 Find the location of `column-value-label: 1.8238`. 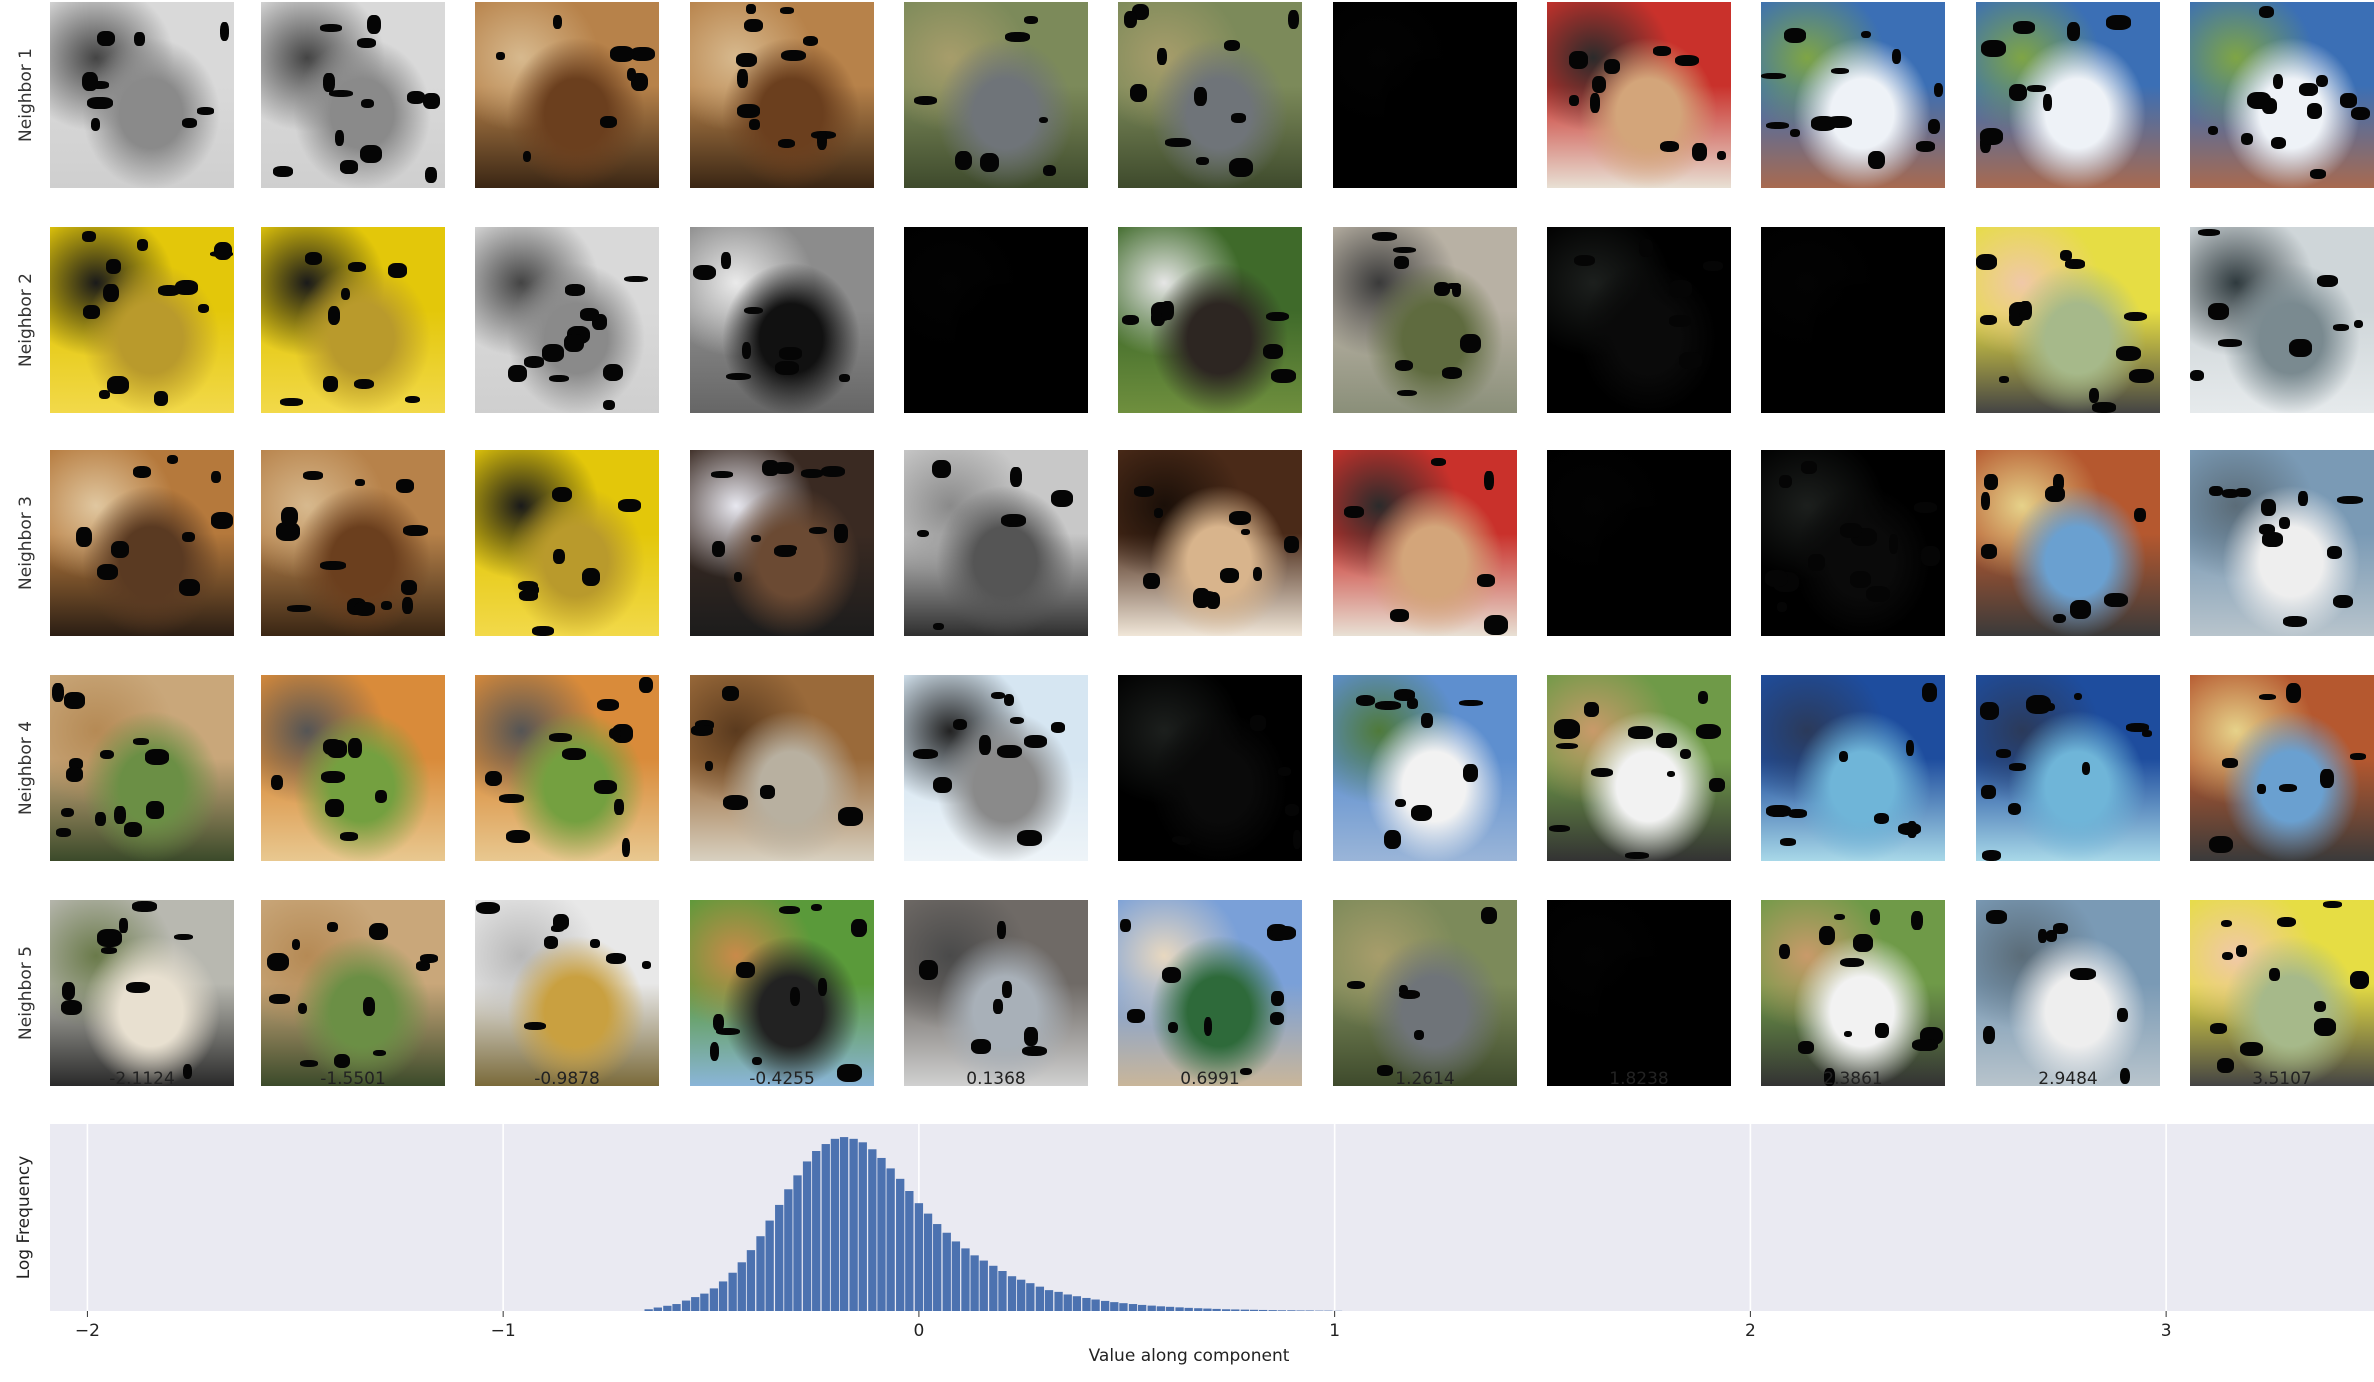

column-value-label: 1.8238 is located at coordinates (1639, 1079).